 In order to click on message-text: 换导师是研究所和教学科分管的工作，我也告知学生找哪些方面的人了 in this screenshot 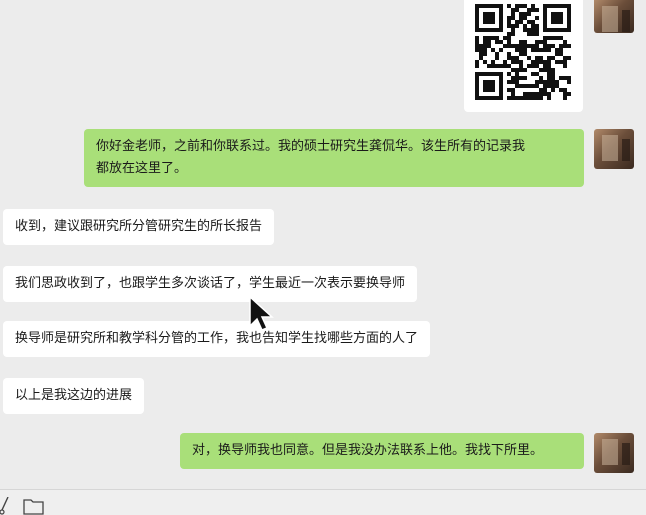, I will do `click(217, 338)`.